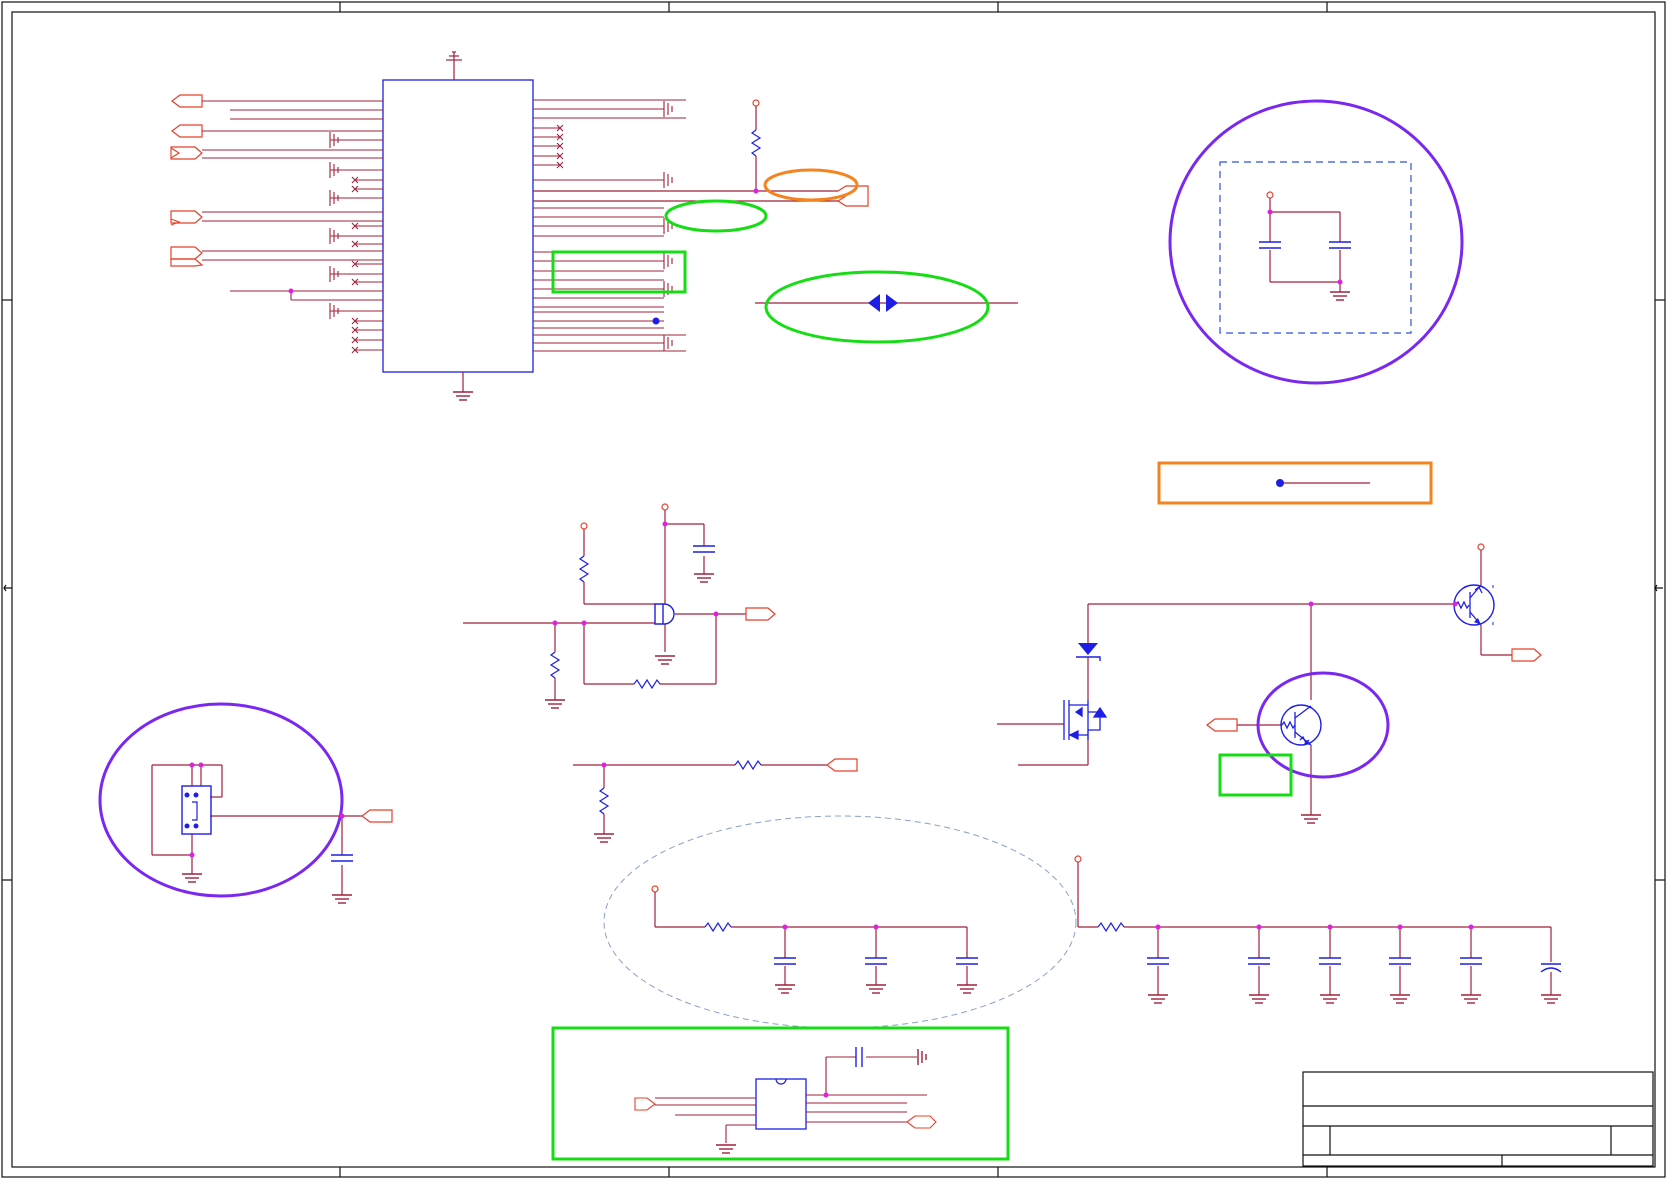 The image size is (1667, 1179). Describe the element at coordinates (1316, 242) in the screenshot. I see `decoupling-cap-block` at that location.